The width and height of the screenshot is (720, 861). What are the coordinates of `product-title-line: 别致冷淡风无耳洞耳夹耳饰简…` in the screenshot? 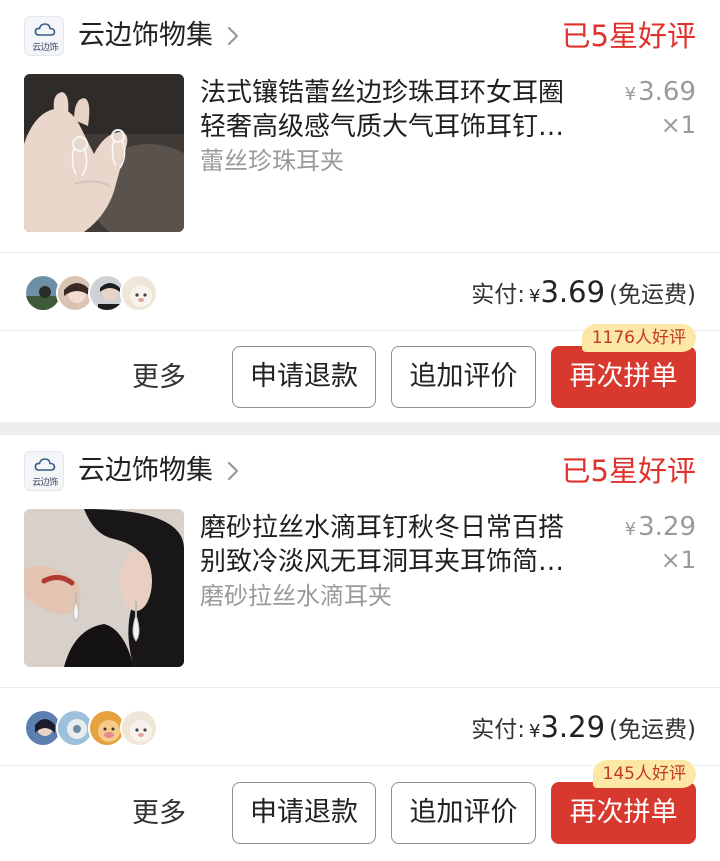 It's located at (382, 562).